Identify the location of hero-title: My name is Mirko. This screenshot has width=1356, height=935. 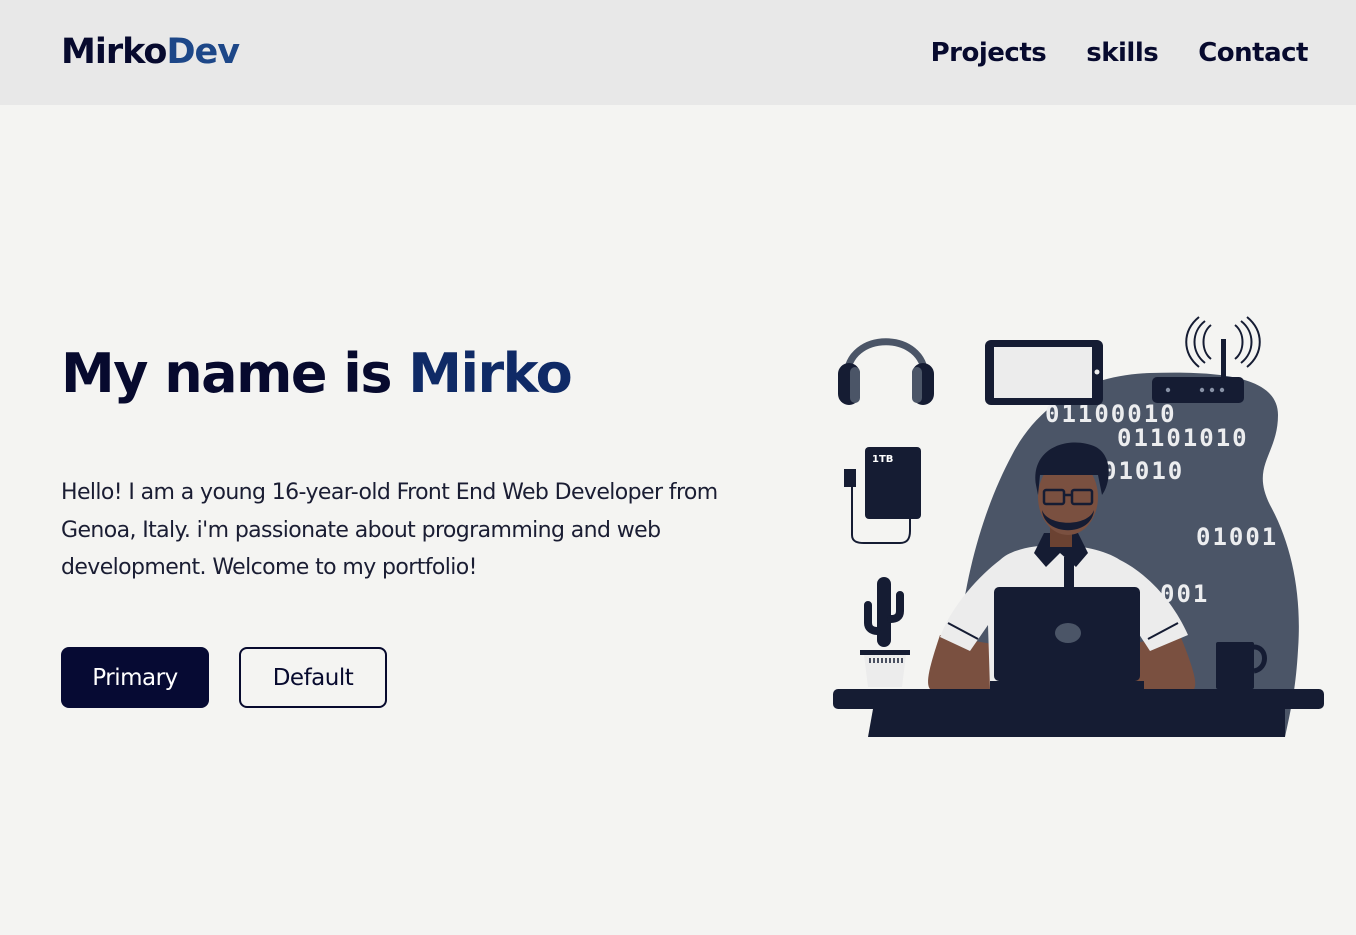
(317, 374).